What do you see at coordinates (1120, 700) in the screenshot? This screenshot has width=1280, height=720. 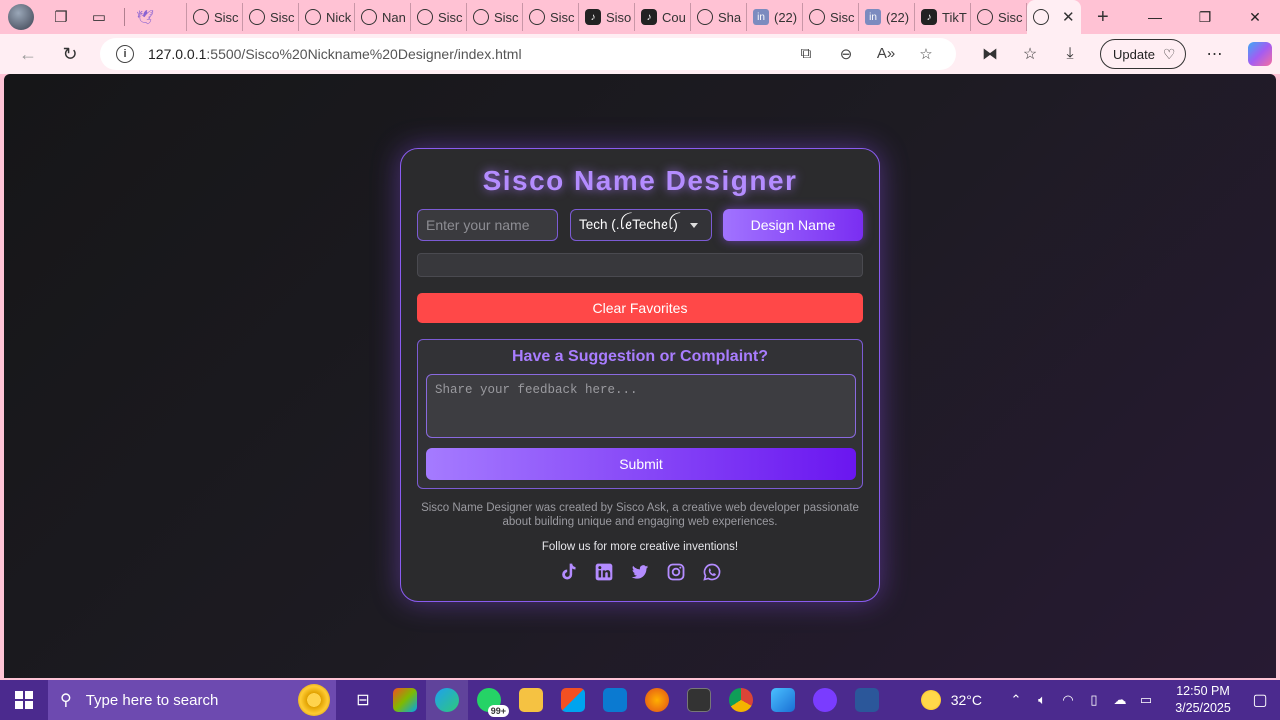 I see `onedrive-icon: ☁︎` at bounding box center [1120, 700].